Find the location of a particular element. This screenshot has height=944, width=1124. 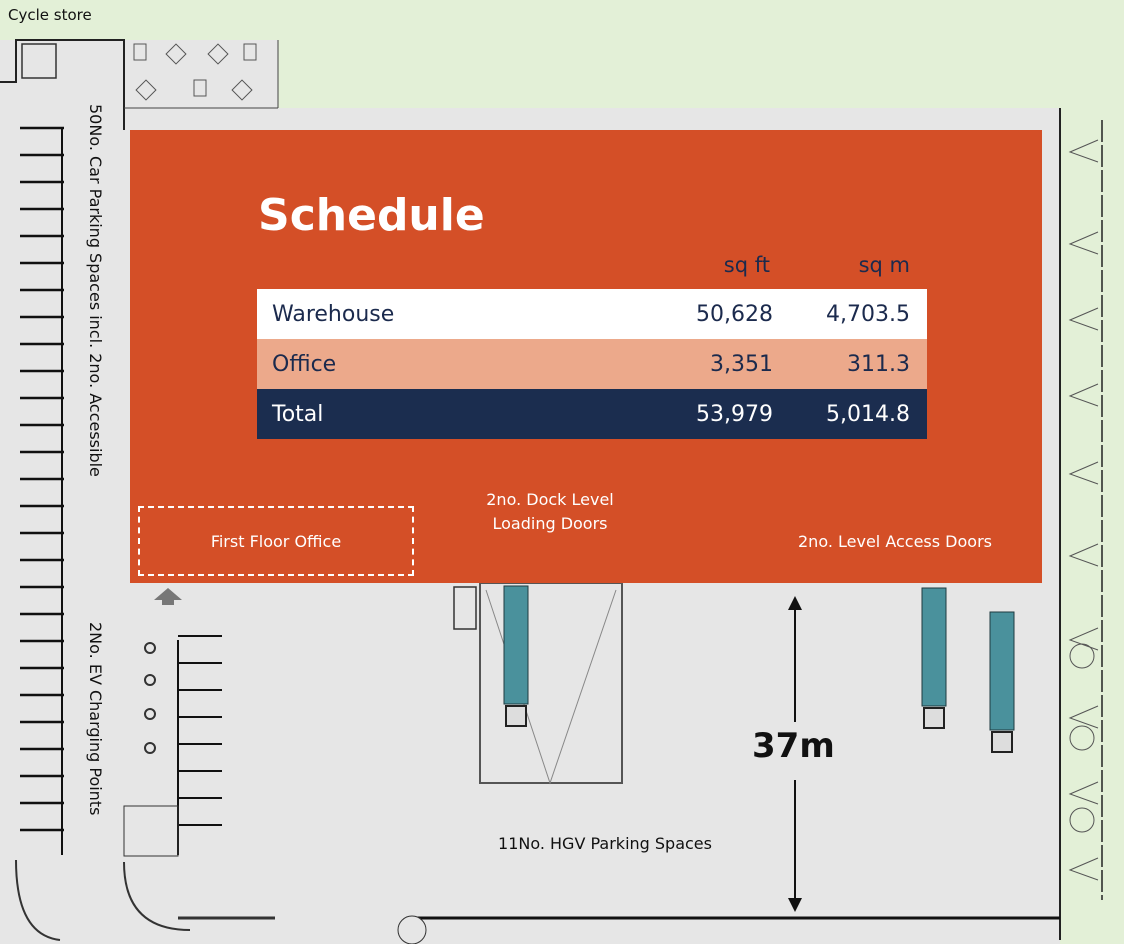

schedule-title: Schedule is located at coordinates (371, 215).